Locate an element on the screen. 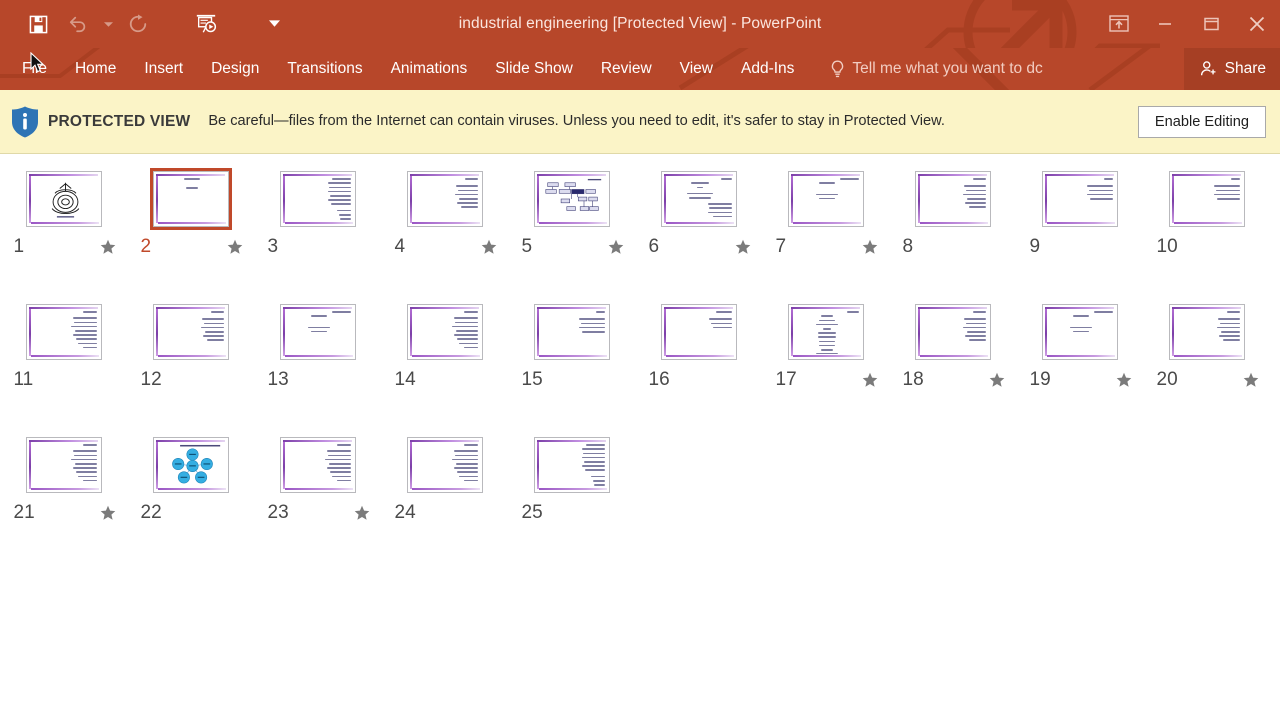  slide-thumbnail-selected is located at coordinates (190, 199).